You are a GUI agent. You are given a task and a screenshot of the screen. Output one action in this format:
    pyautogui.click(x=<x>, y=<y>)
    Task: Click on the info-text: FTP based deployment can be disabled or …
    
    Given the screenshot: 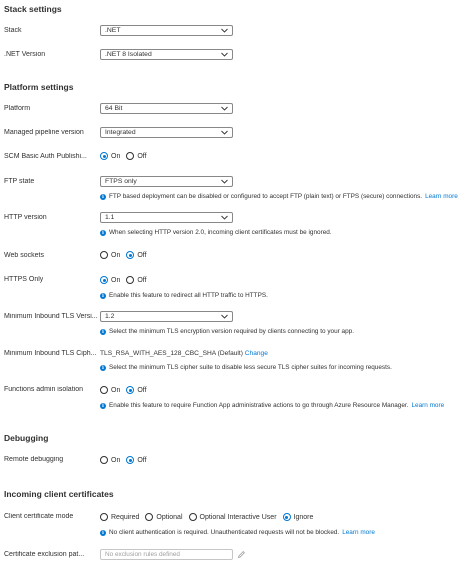 What is the action you would take?
    pyautogui.click(x=266, y=196)
    